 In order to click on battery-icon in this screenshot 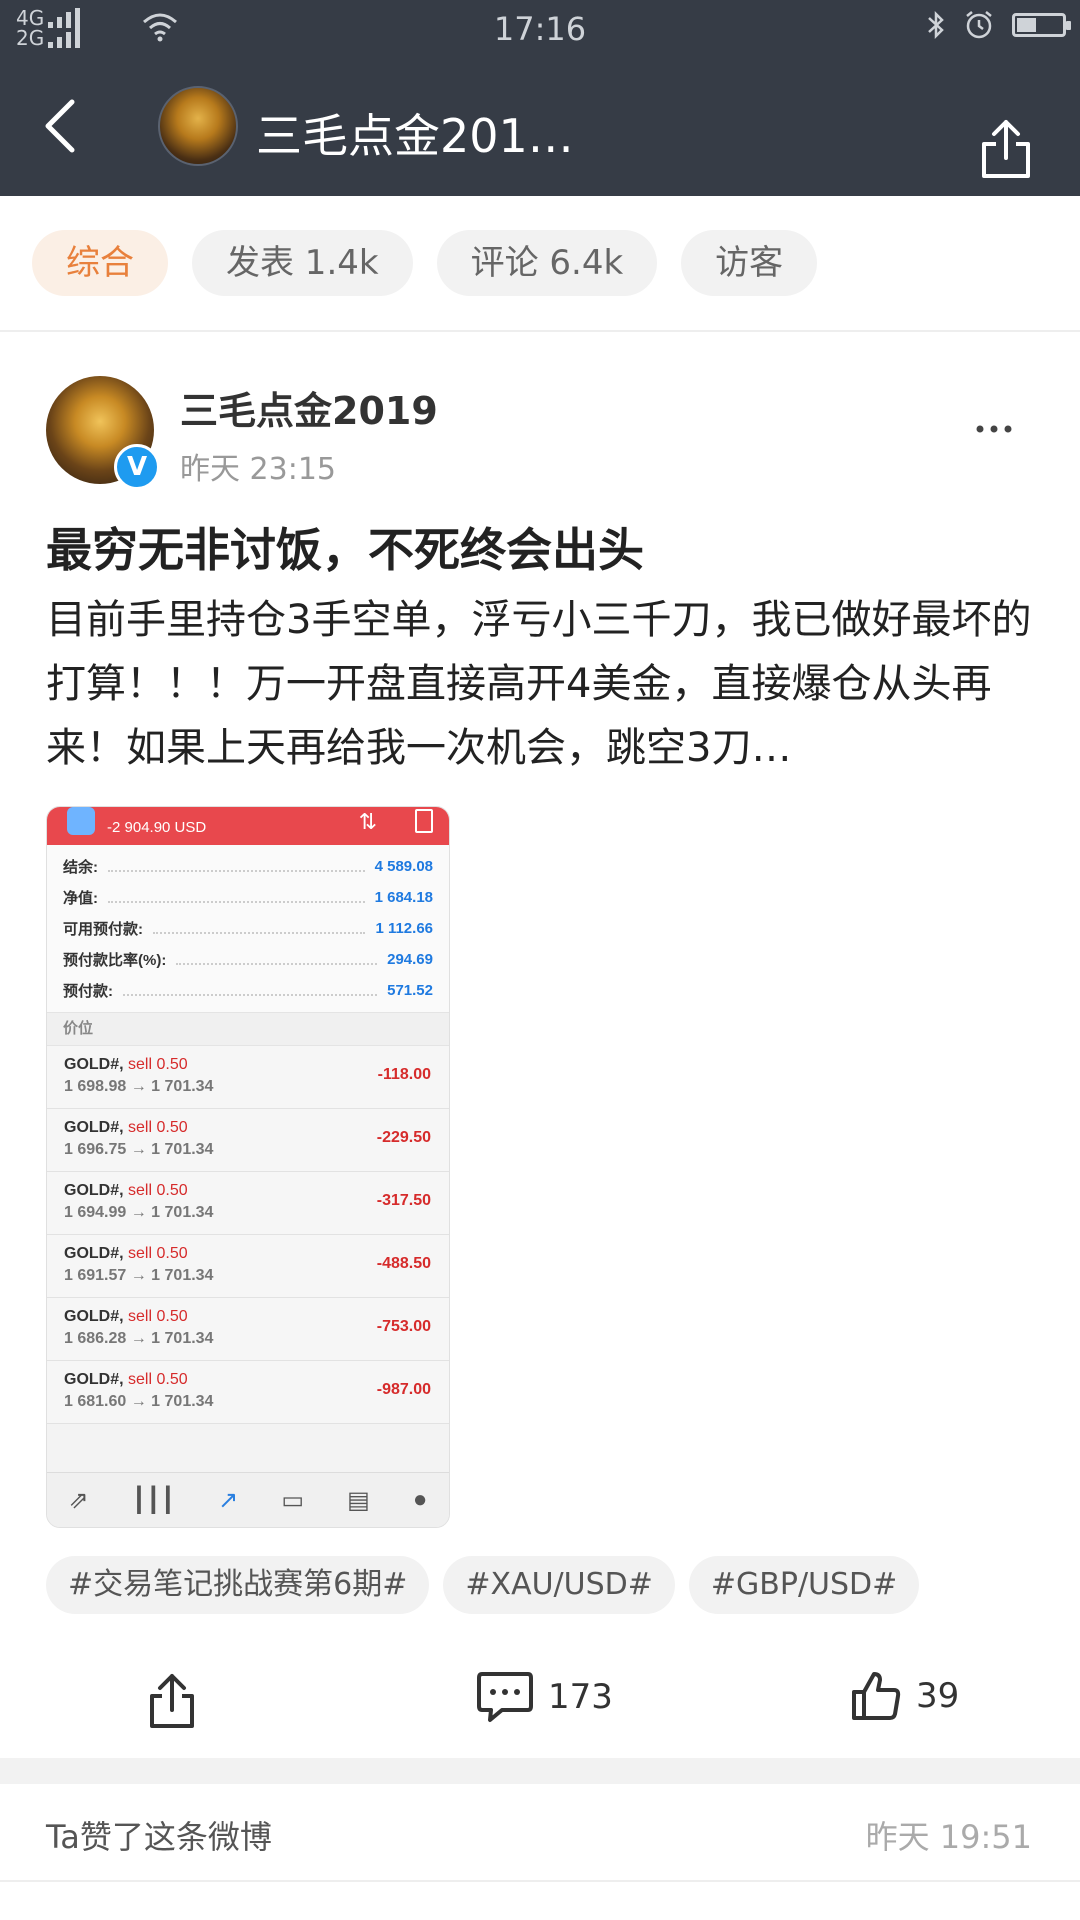, I will do `click(1041, 25)`.